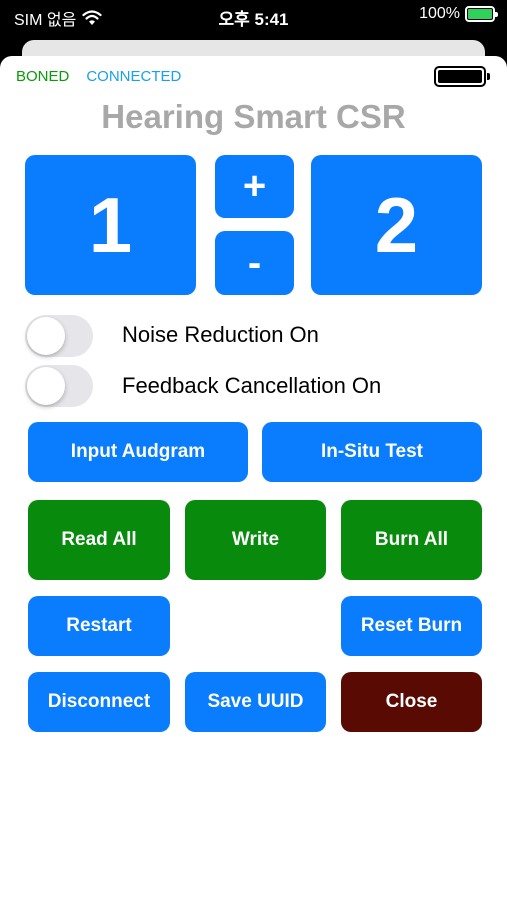 This screenshot has width=507, height=900. I want to click on battery-percent: 100%, so click(439, 13).